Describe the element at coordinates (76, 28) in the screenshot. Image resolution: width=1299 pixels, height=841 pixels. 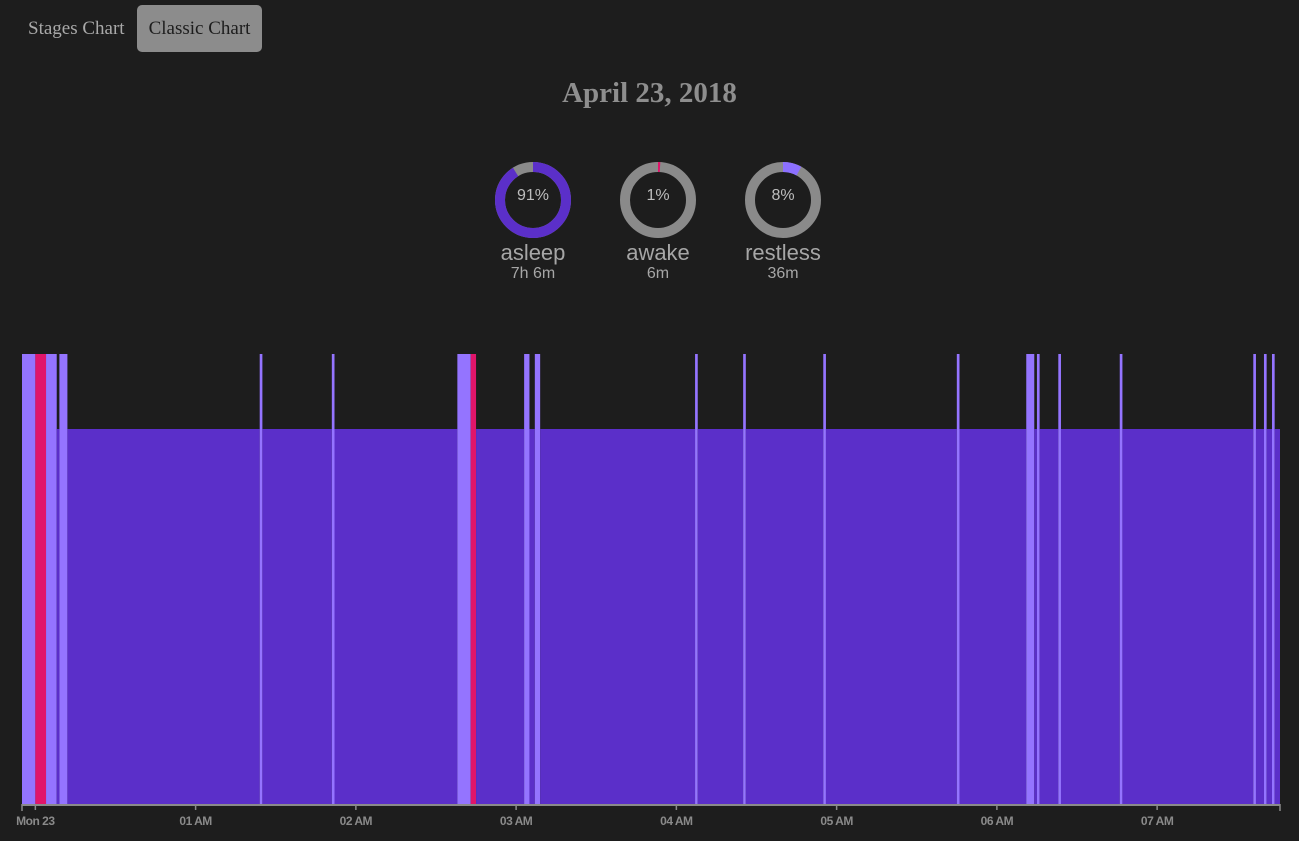
I see `tab-stages-chart: Stages Chart` at that location.